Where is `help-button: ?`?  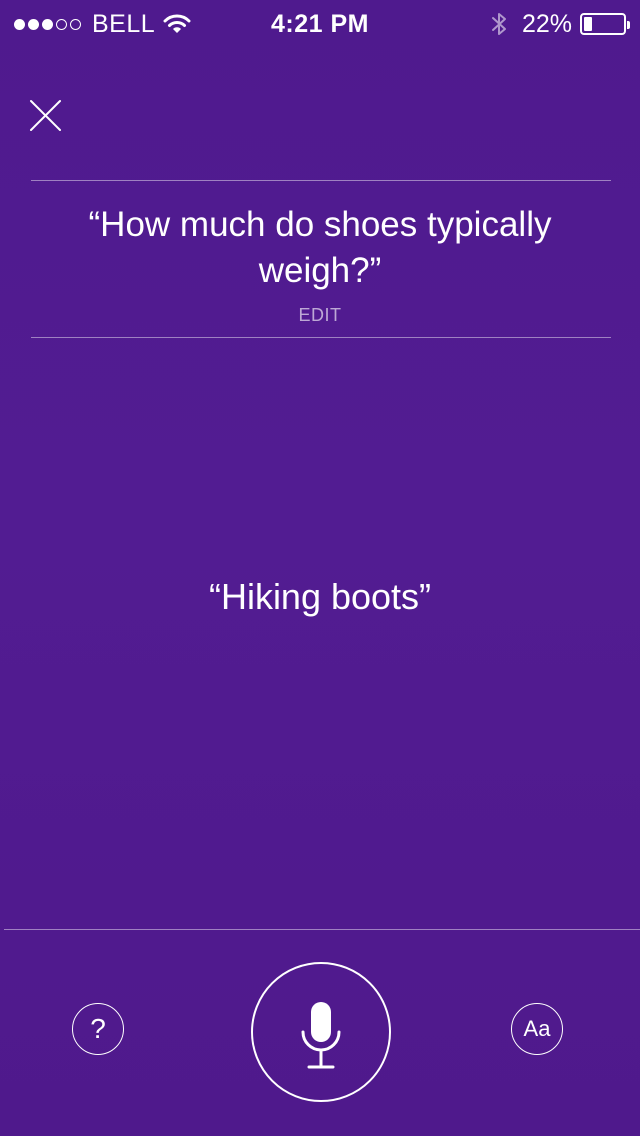 help-button: ? is located at coordinates (98, 1029).